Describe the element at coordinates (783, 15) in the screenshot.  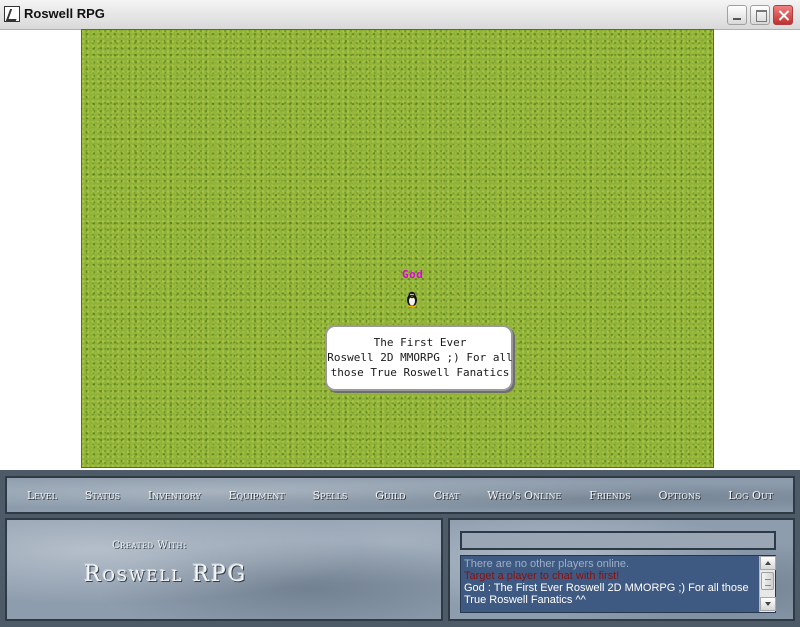
I see `close-button` at that location.